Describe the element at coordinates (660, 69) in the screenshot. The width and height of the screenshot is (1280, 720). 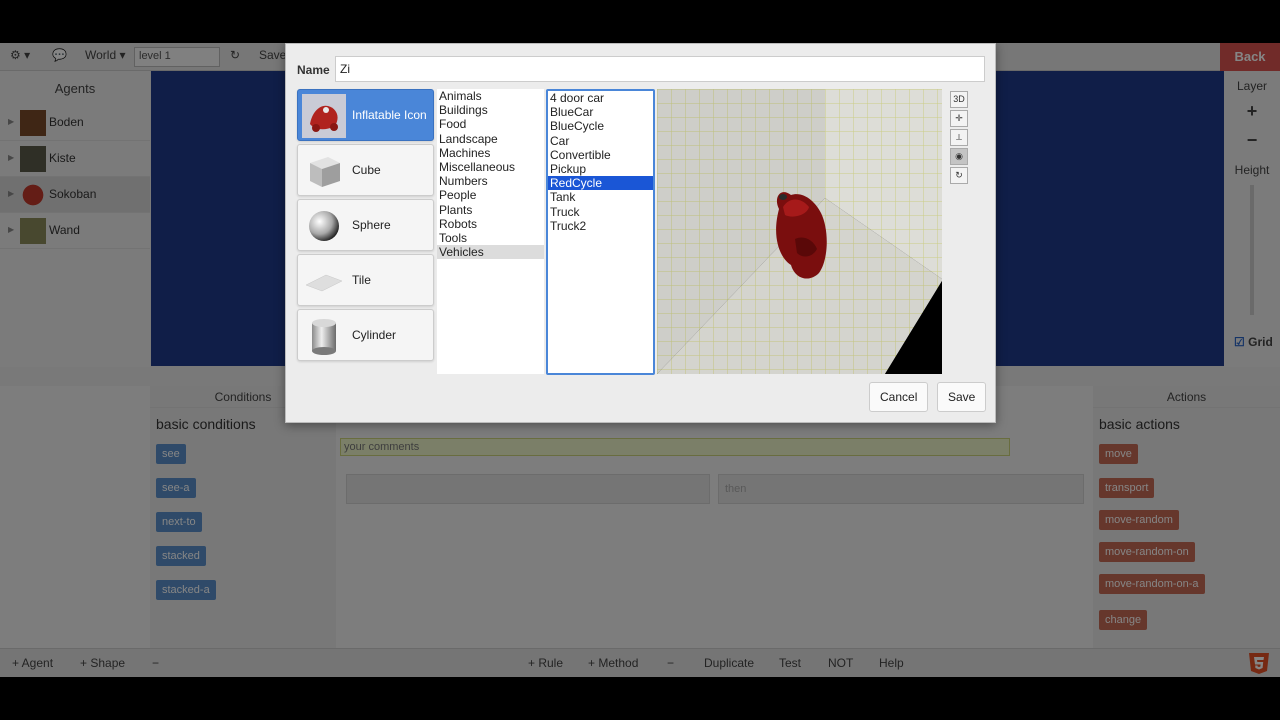
I see `name-input` at that location.